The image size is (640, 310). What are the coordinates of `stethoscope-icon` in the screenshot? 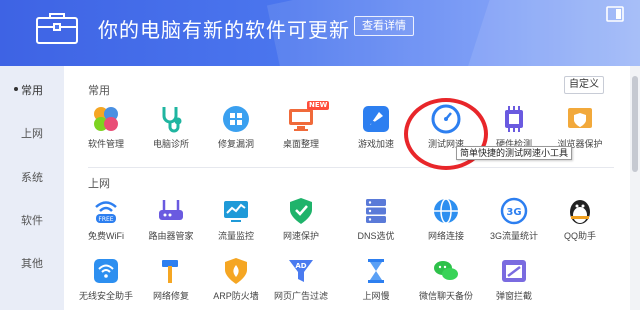 It's located at (172, 120).